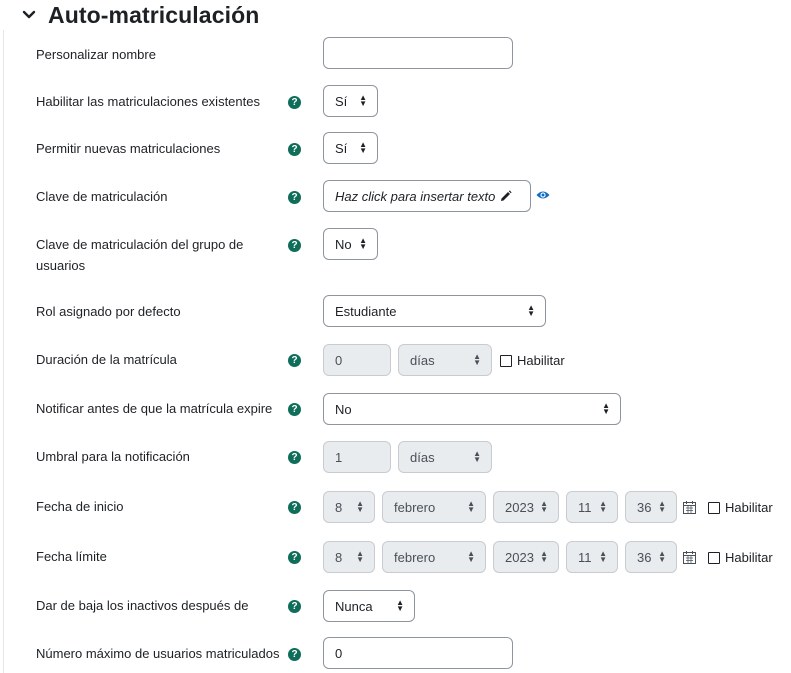  I want to click on end-month-select: febrero ▲ ▼, so click(434, 557).